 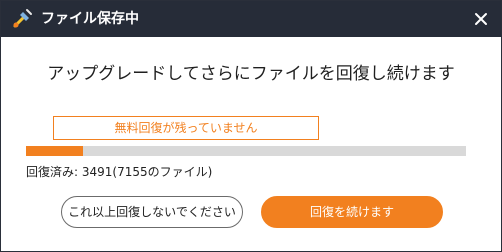 I want to click on continue-recovery-button: 回復を続けます, so click(x=352, y=212).